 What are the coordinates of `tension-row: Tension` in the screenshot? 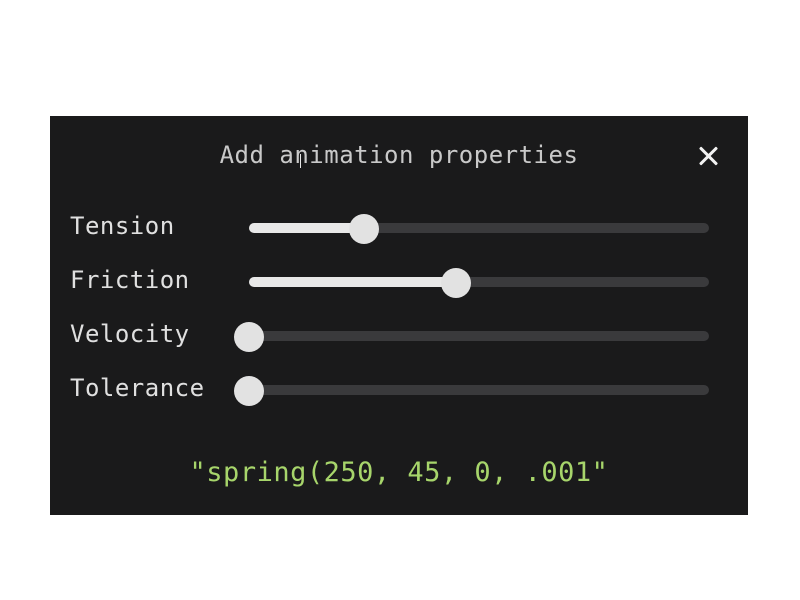 It's located at (399, 226).